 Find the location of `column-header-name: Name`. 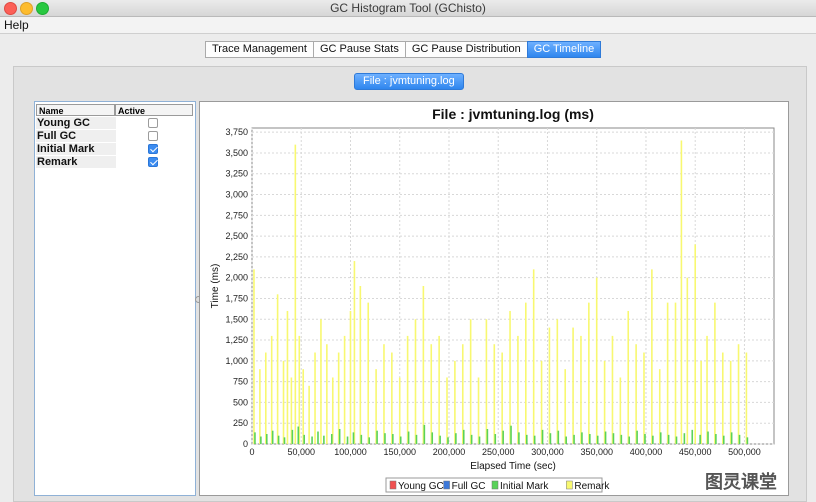

column-header-name: Name is located at coordinates (75, 110).